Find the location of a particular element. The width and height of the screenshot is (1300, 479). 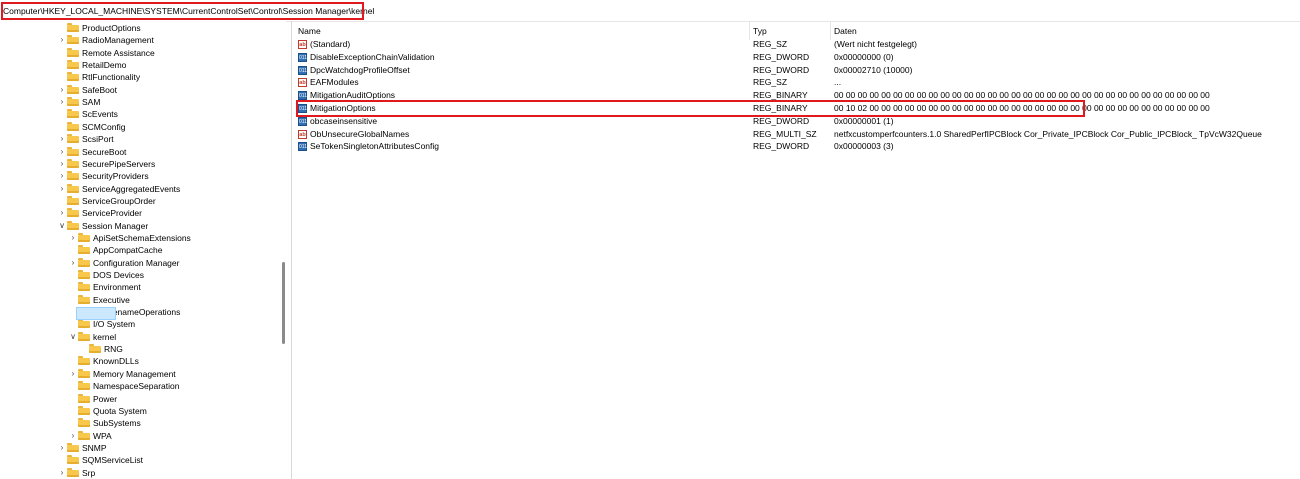

tree-node: › SAM is located at coordinates (141, 102).